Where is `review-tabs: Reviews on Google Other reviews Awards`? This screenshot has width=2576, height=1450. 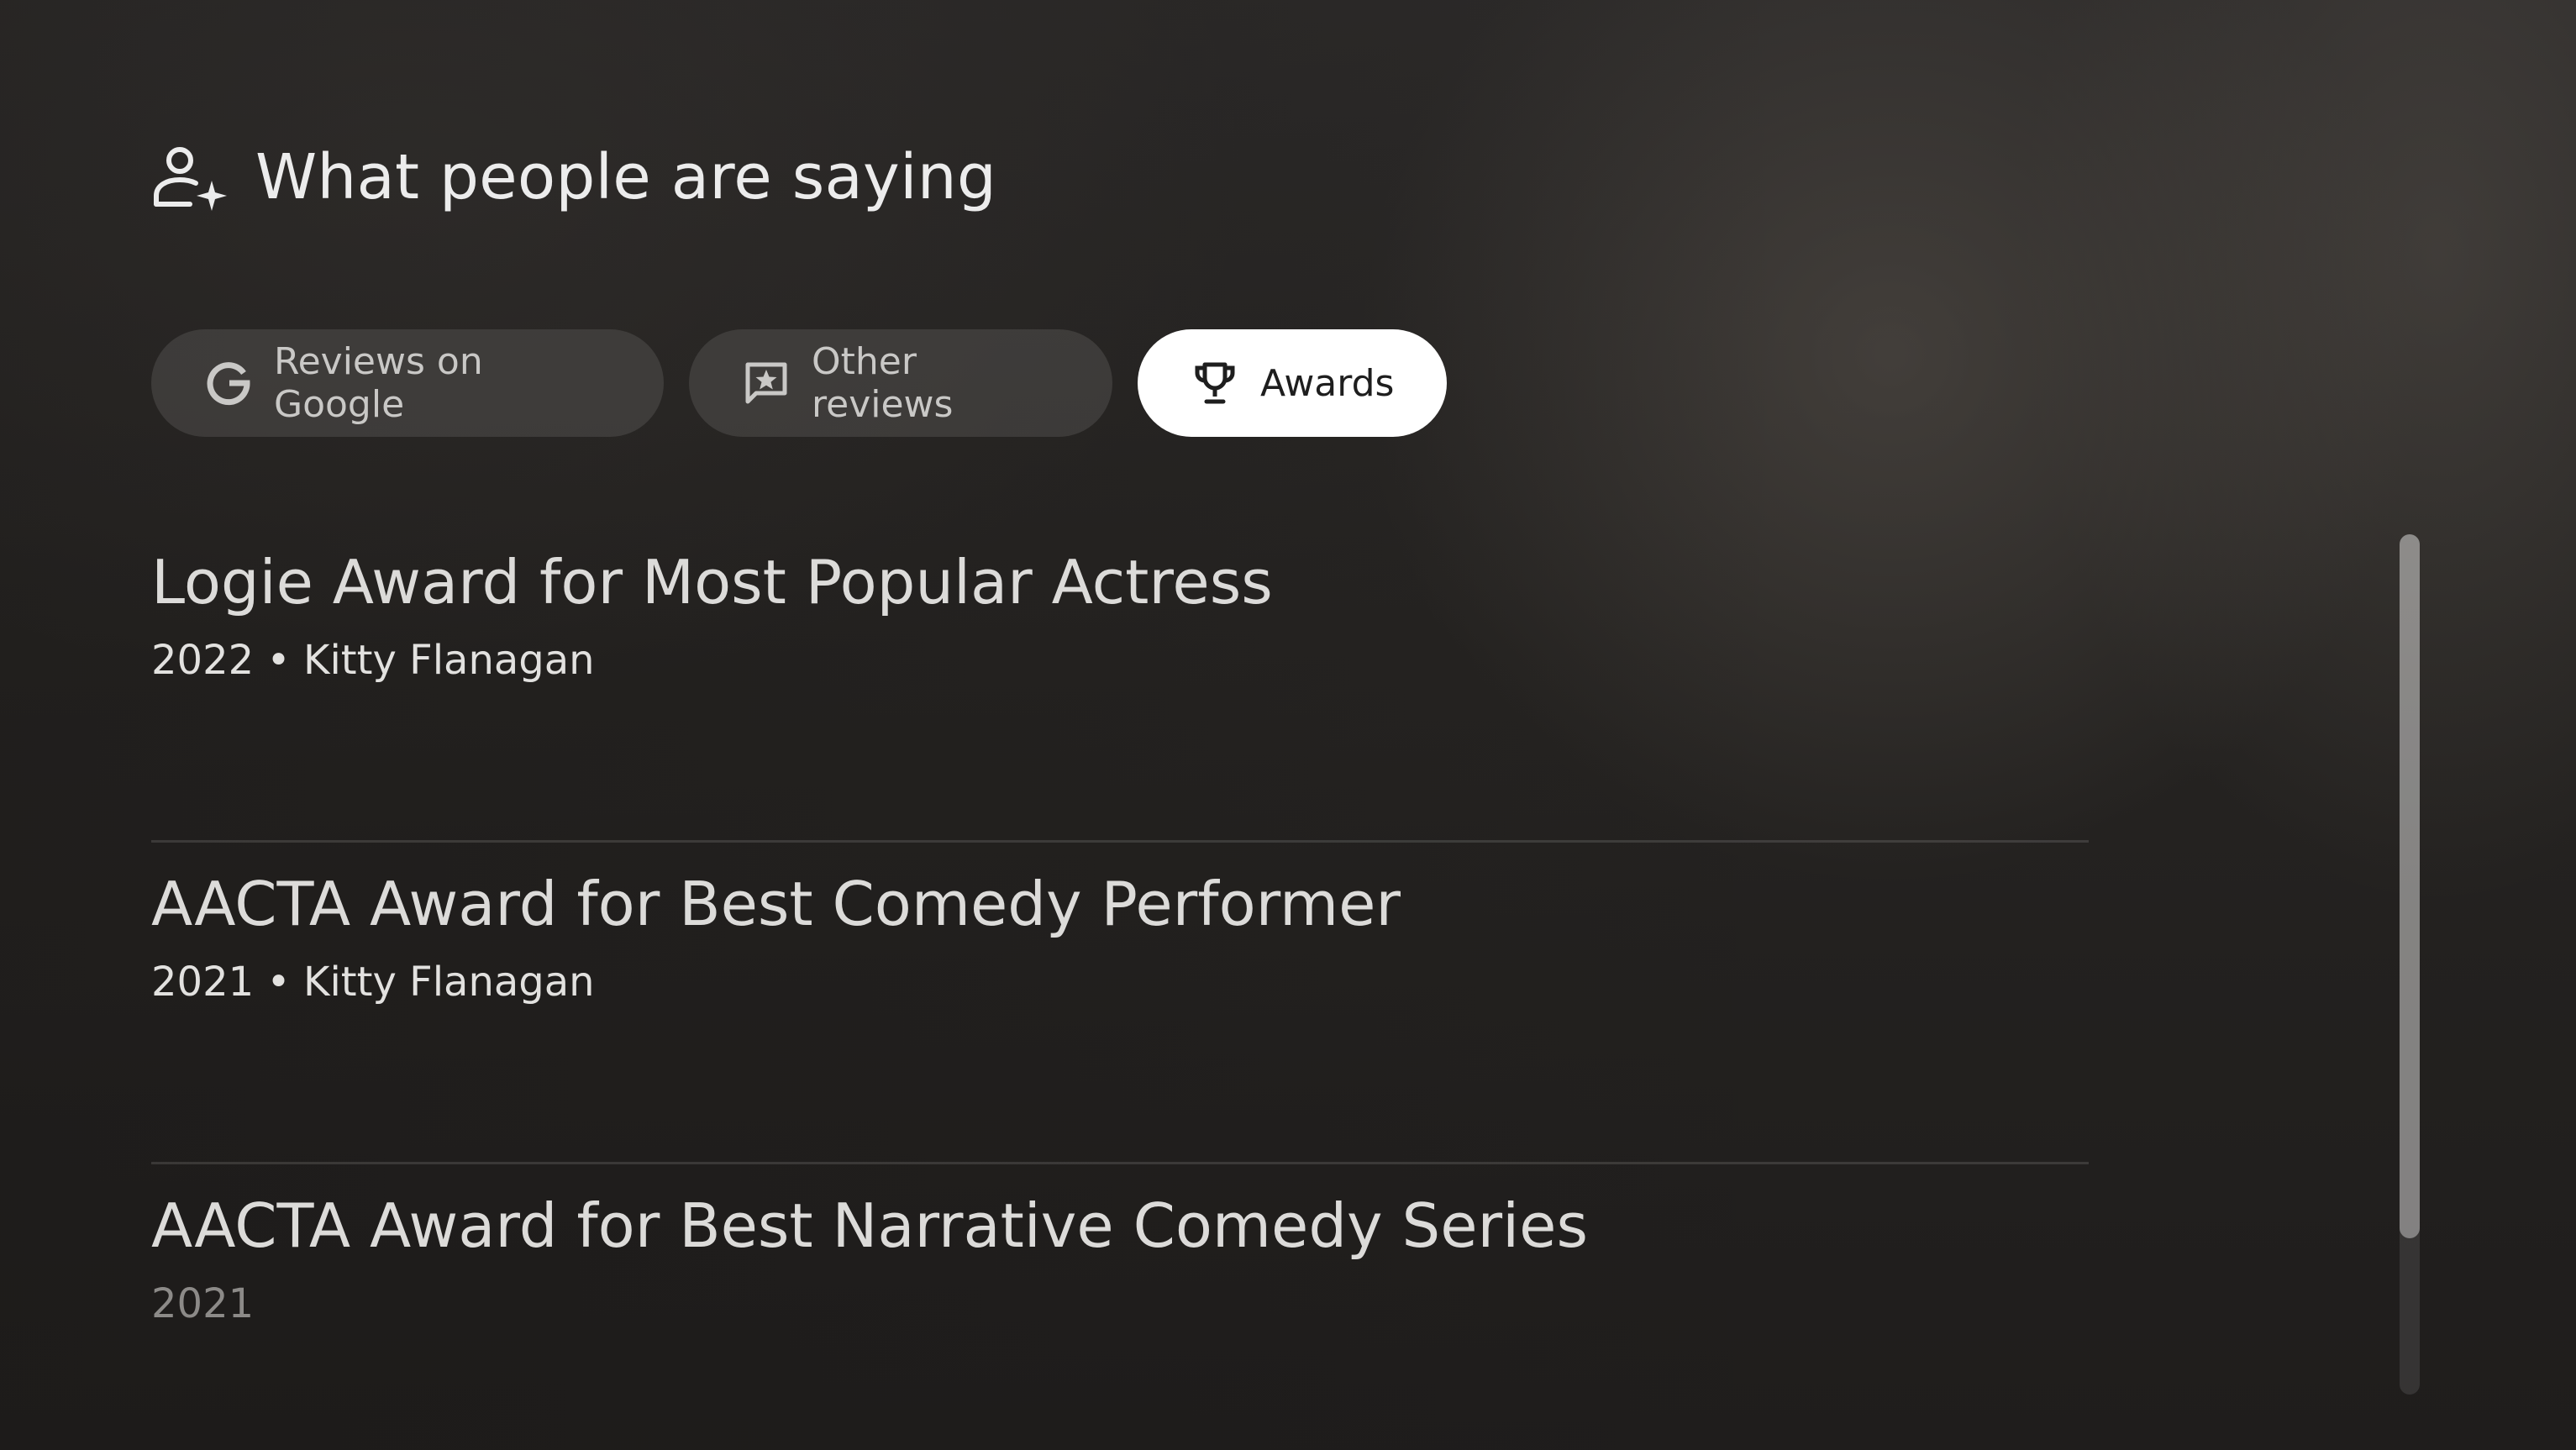 review-tabs: Reviews on Google Other reviews Awards is located at coordinates (799, 383).